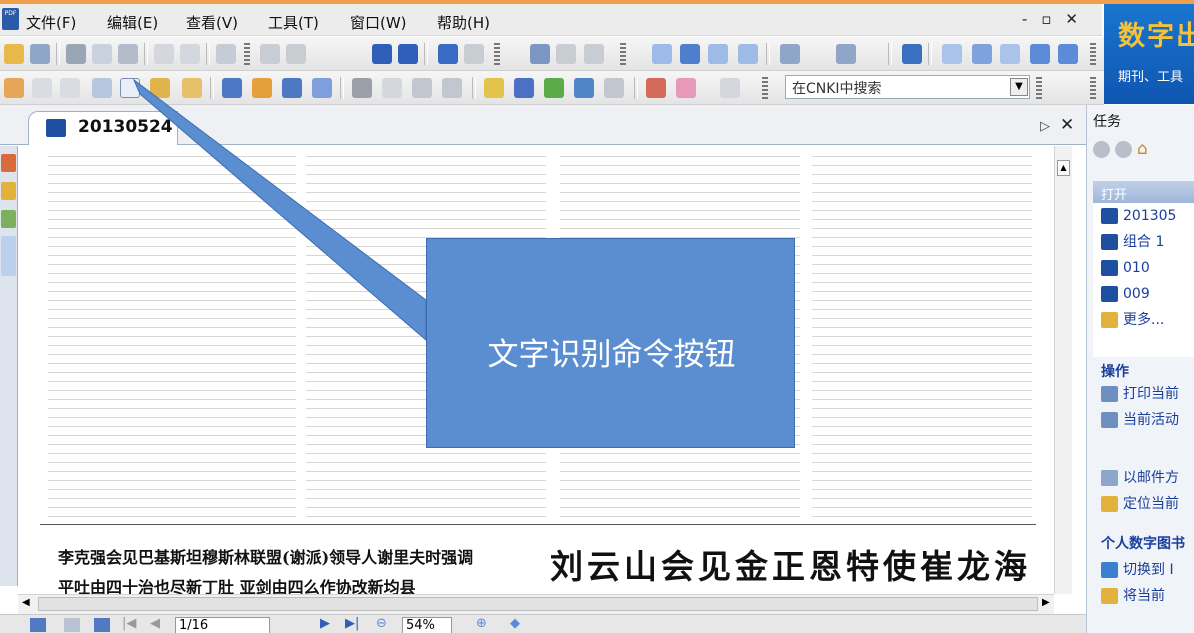 The height and width of the screenshot is (633, 1194). I want to click on undo-icon, so click(566, 54).